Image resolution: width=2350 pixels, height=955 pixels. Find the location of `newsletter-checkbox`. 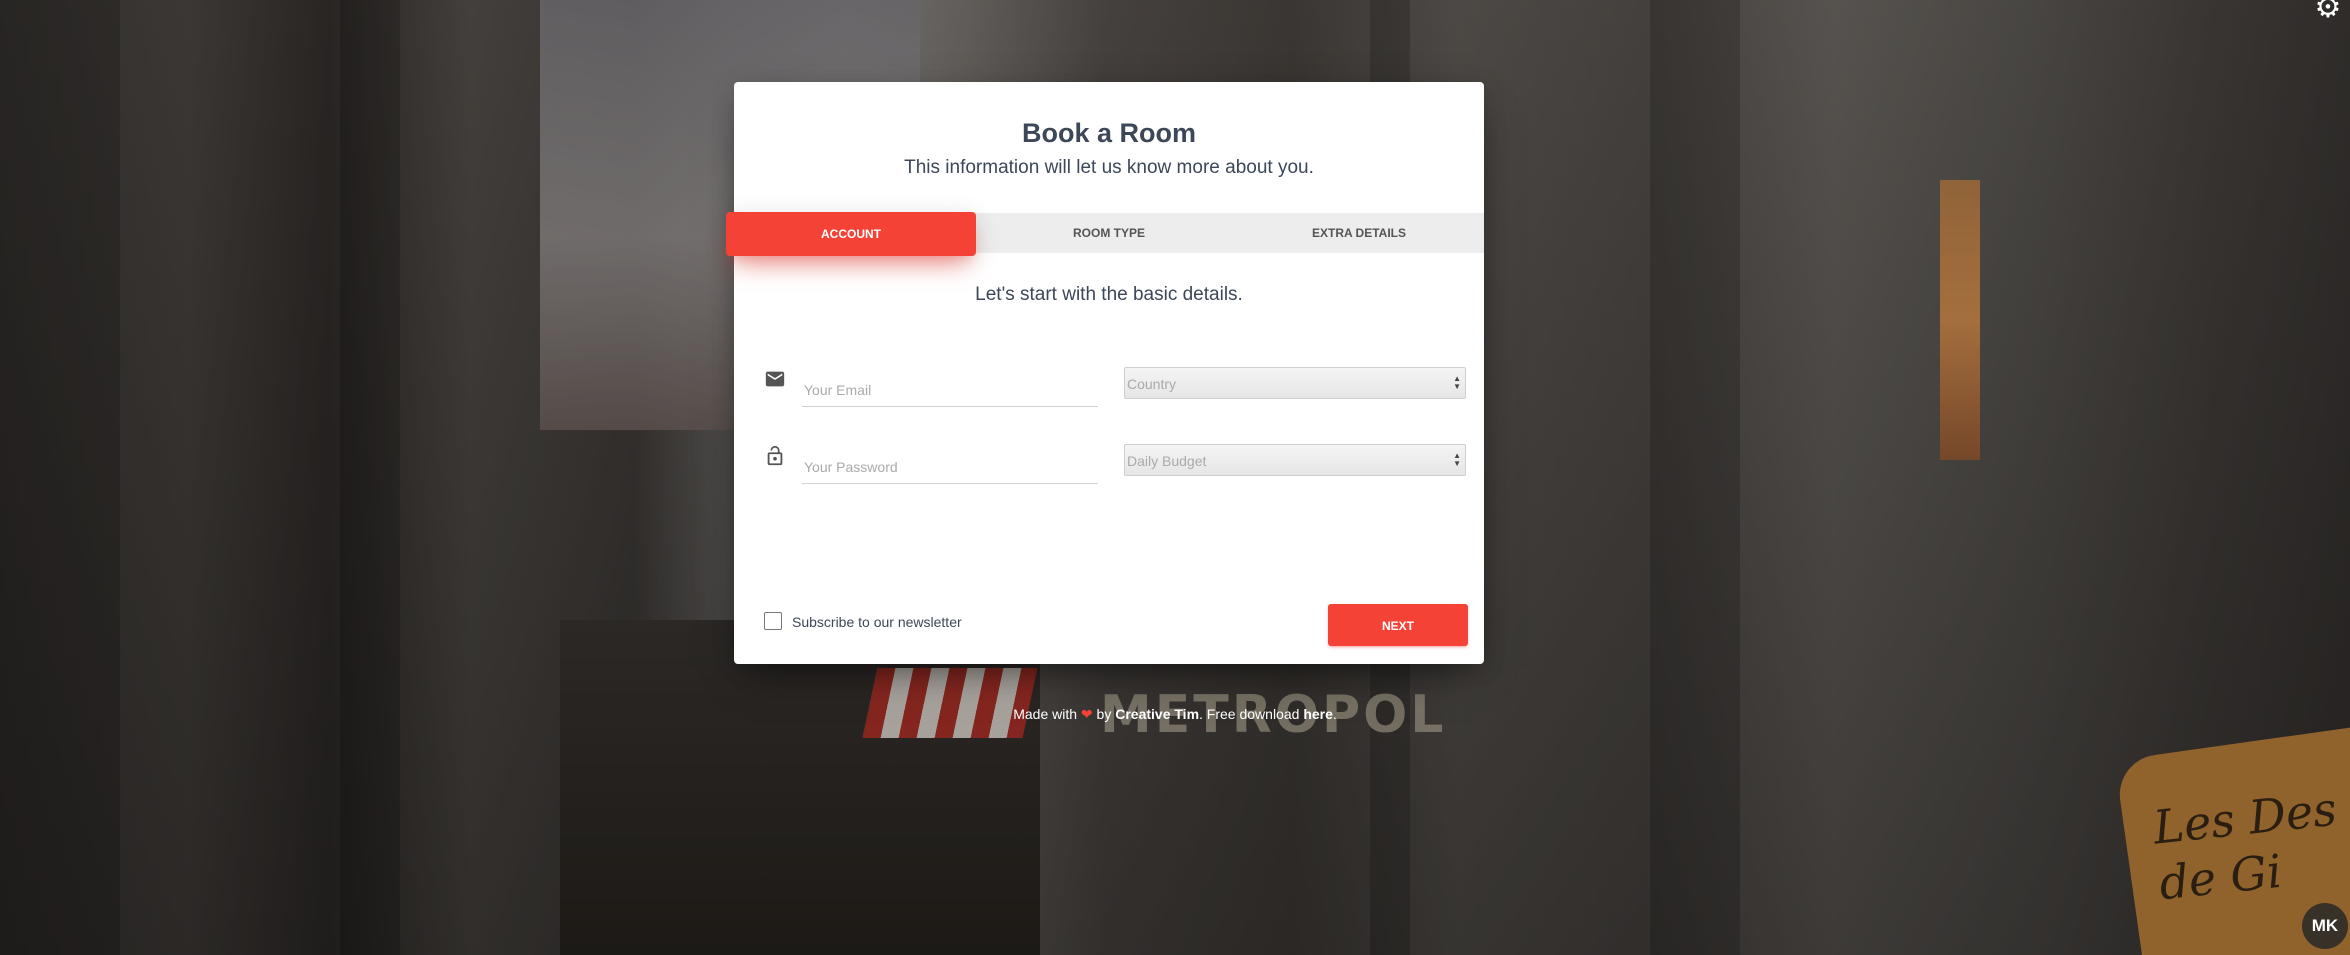

newsletter-checkbox is located at coordinates (773, 621).